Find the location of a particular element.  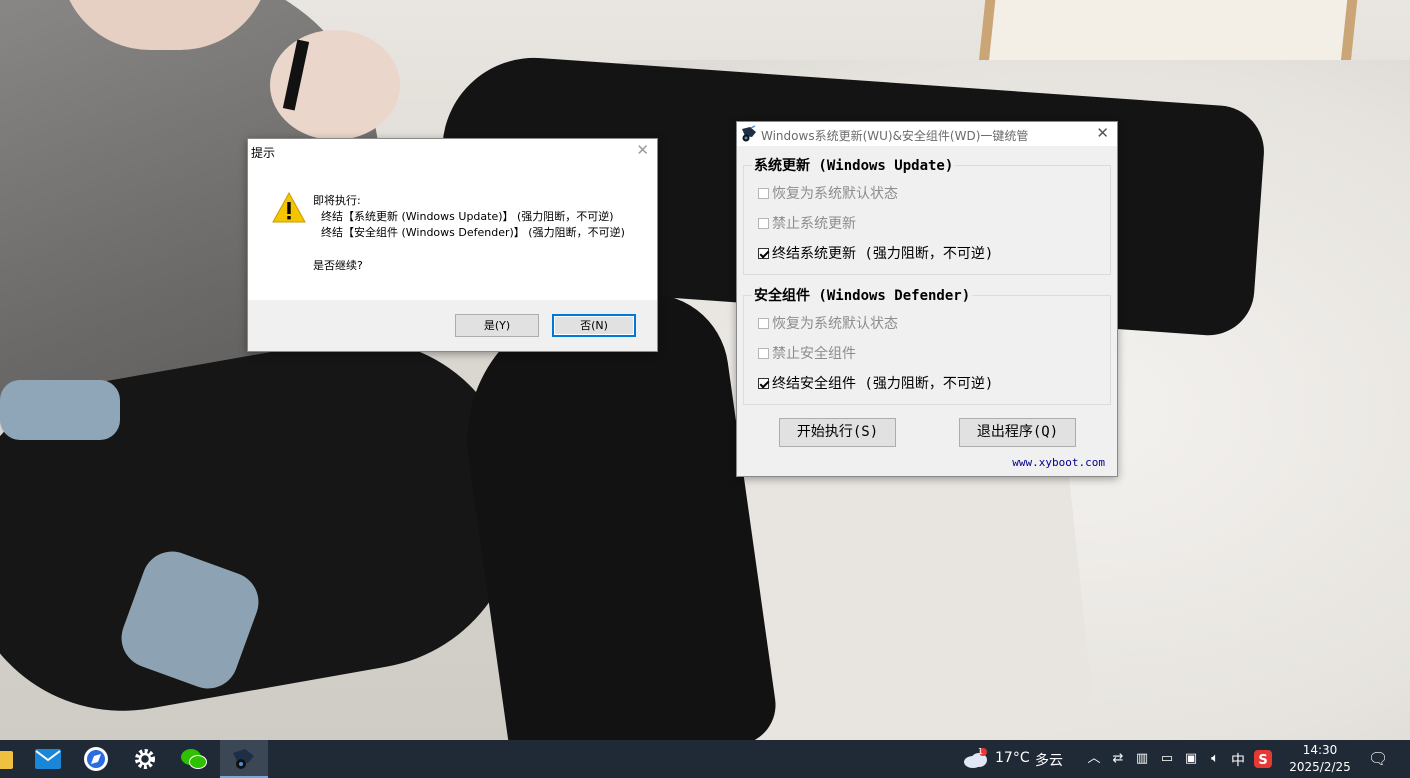

start-button: 开始执行(S) is located at coordinates (837, 432).